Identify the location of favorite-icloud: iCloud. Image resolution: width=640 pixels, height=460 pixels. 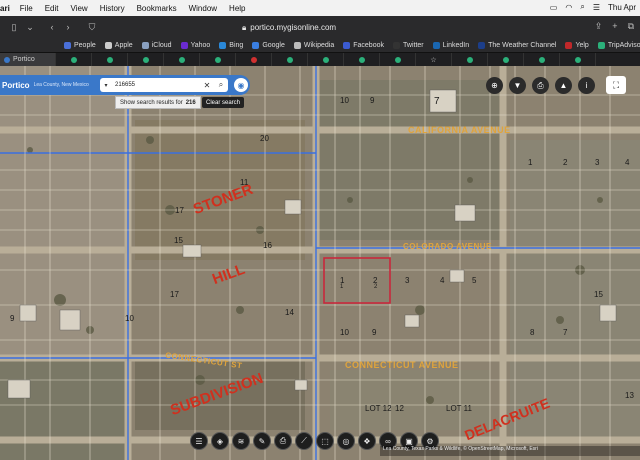
(156, 45).